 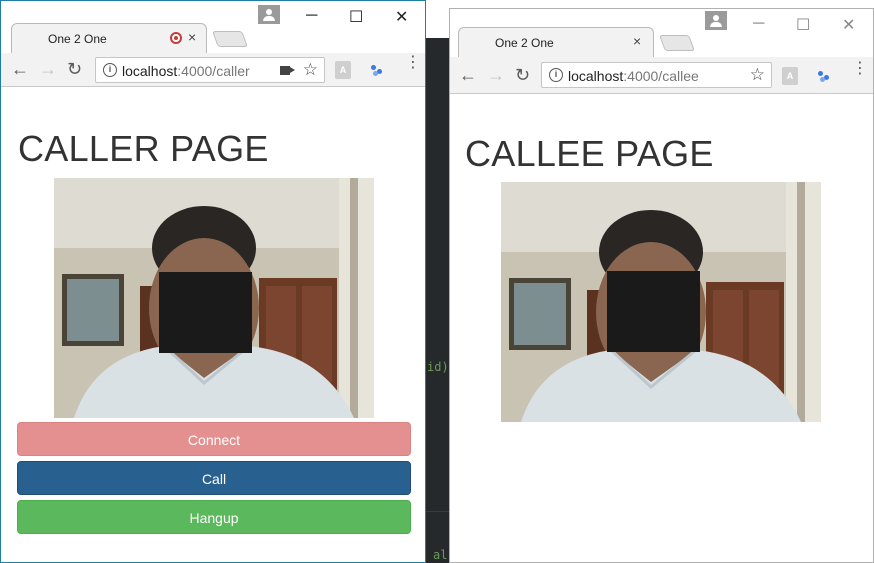 What do you see at coordinates (143, 148) in the screenshot?
I see `page-title: CALLER PAGE` at bounding box center [143, 148].